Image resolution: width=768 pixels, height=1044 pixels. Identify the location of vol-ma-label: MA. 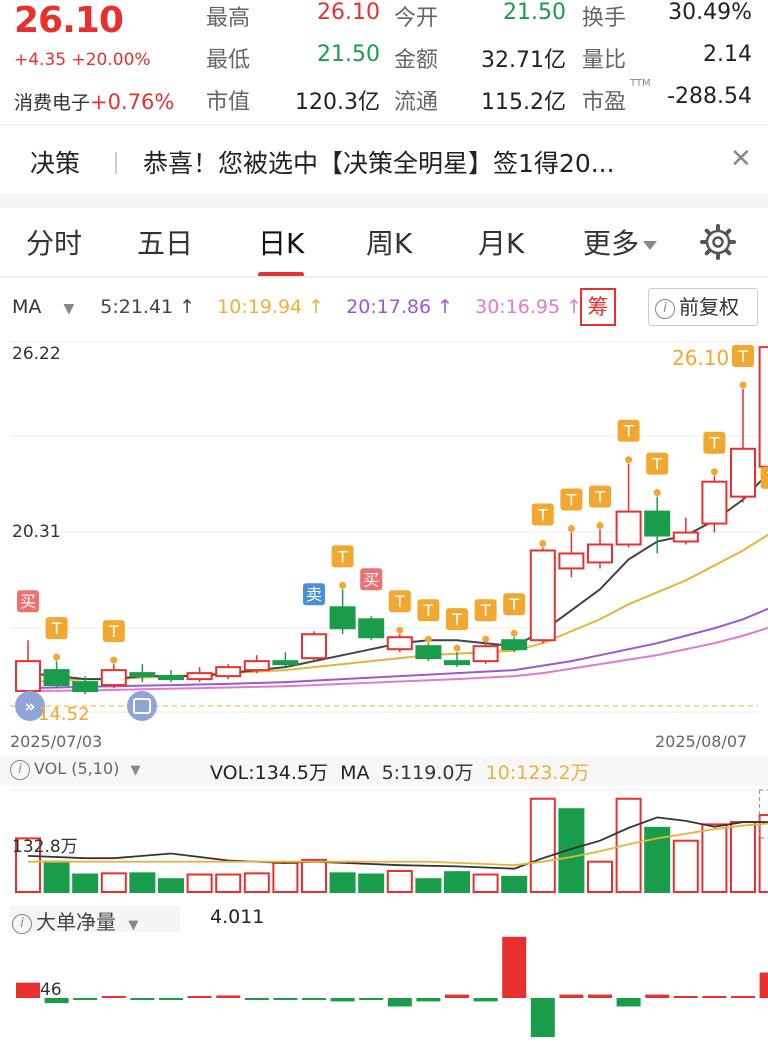
(355, 773).